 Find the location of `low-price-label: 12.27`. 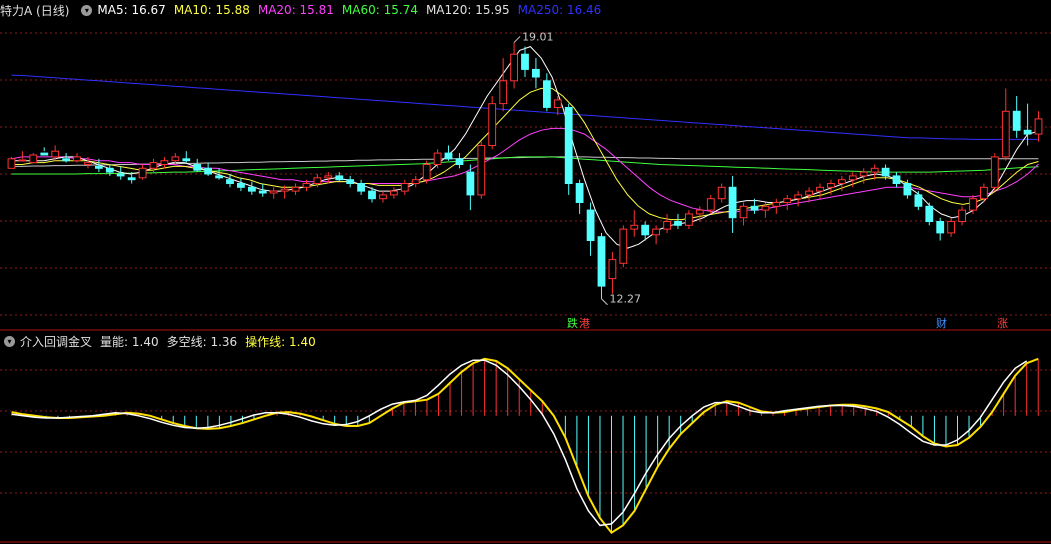

low-price-label: 12.27 is located at coordinates (625, 299).